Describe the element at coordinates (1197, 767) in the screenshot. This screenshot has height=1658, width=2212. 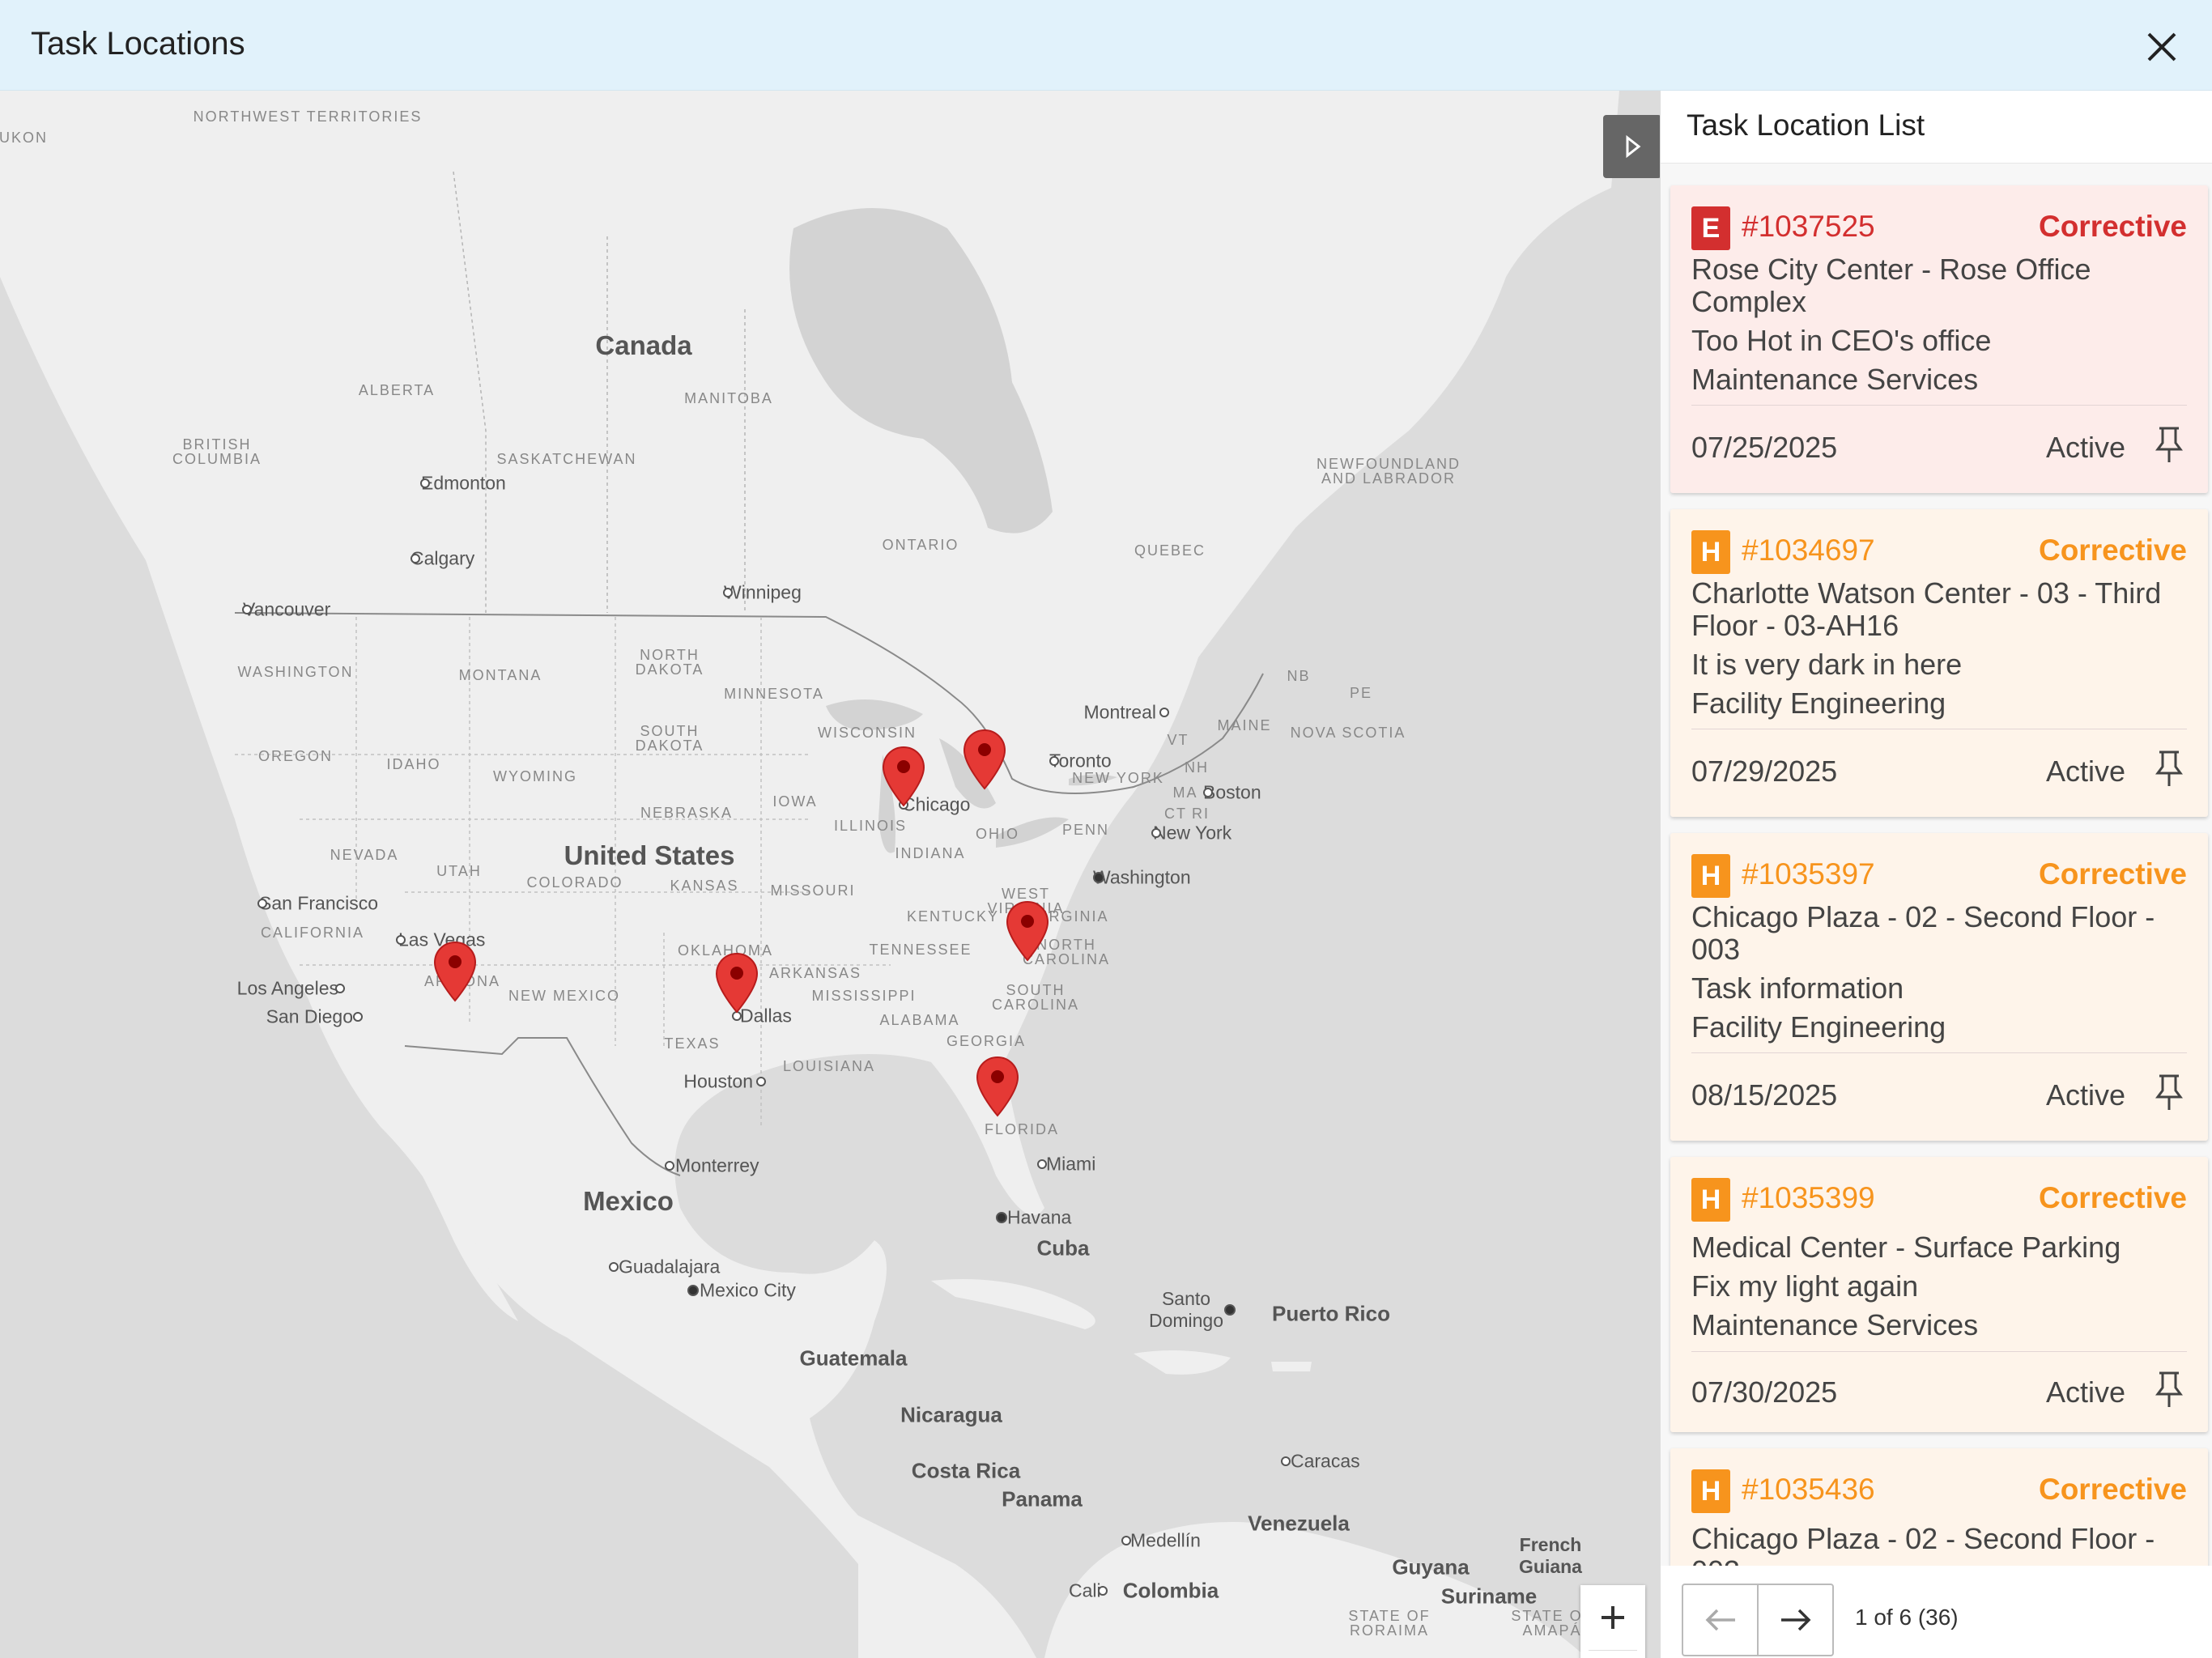
I see `region-label: NH` at that location.